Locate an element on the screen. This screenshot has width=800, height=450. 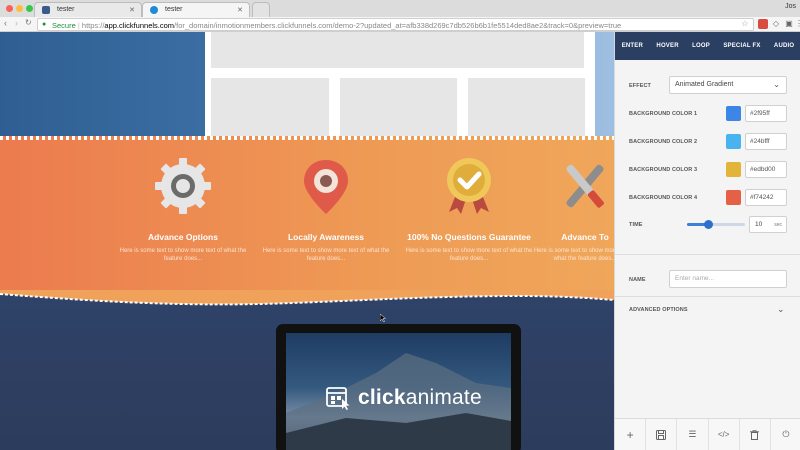
delete-button is located at coordinates (755, 434).